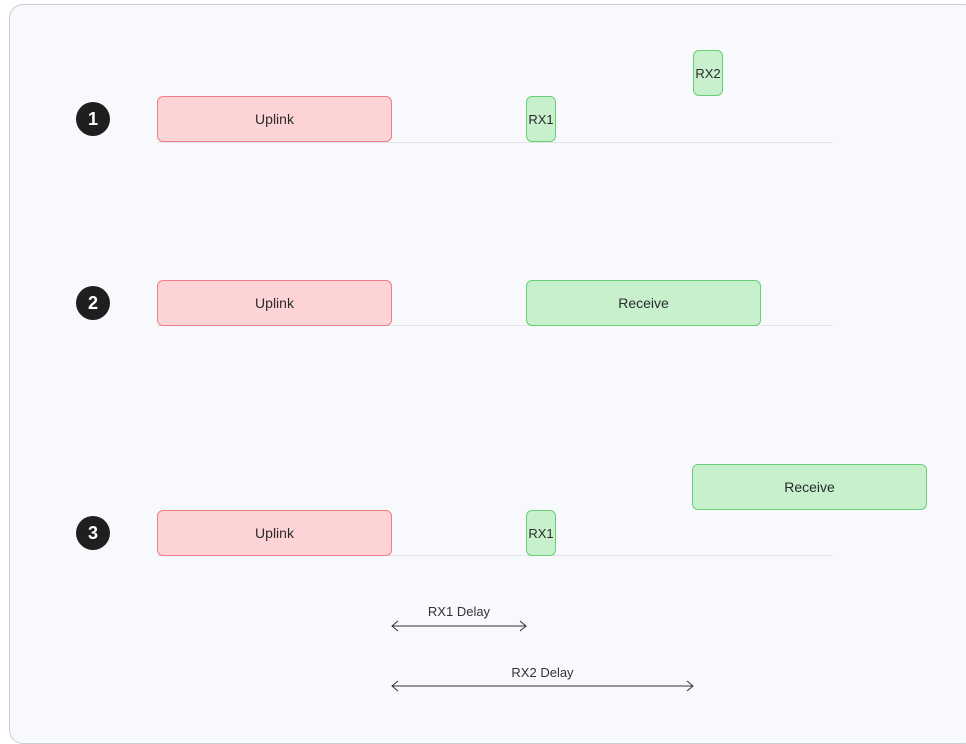 Image resolution: width=966 pixels, height=744 pixels. What do you see at coordinates (459, 611) in the screenshot?
I see `rx1-delay-label: RX1 Delay` at bounding box center [459, 611].